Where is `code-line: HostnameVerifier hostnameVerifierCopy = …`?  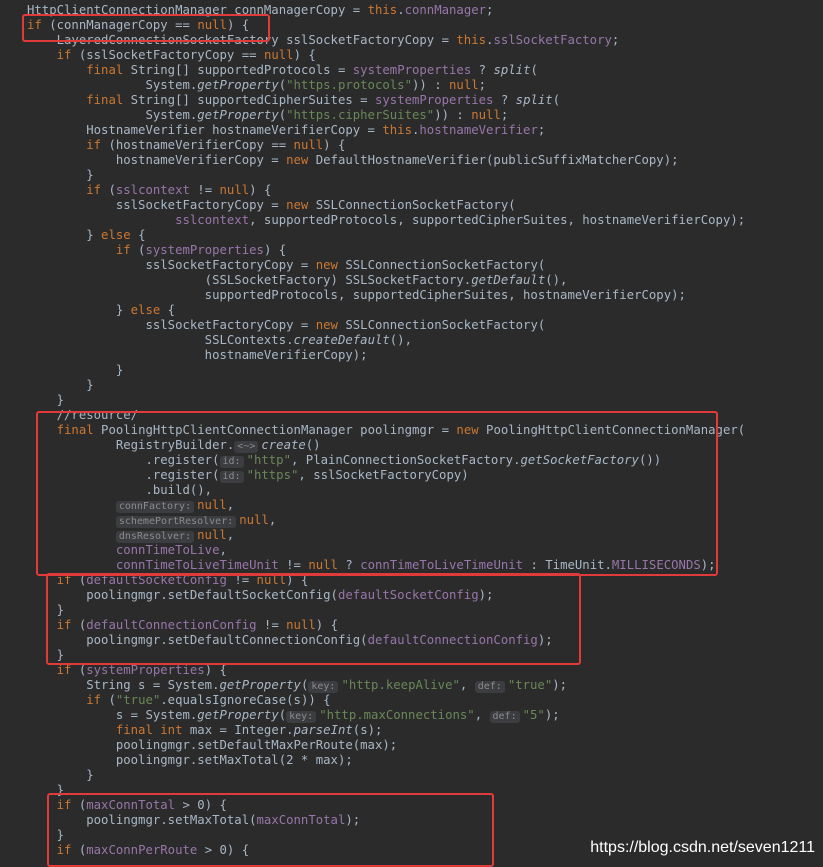 code-line: HostnameVerifier hostnameVerifierCopy = … is located at coordinates (286, 130).